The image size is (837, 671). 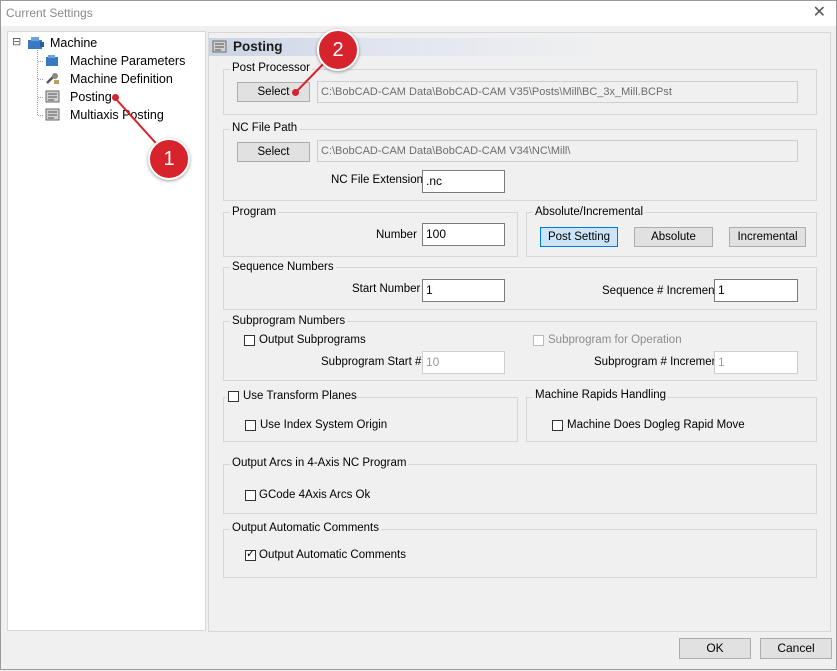 What do you see at coordinates (115, 97) in the screenshot?
I see `callout-1-anchor` at bounding box center [115, 97].